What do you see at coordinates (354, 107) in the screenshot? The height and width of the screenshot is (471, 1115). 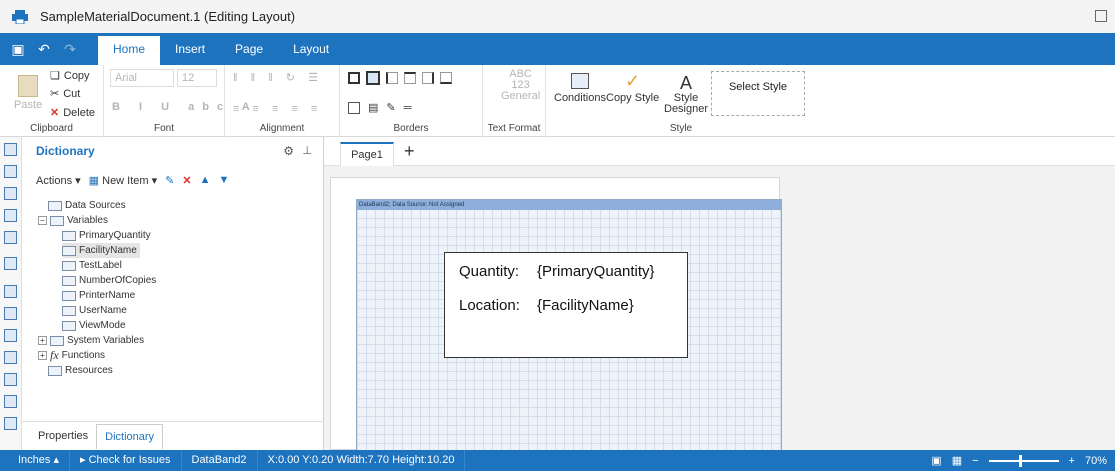 I see `border-none-icon` at bounding box center [354, 107].